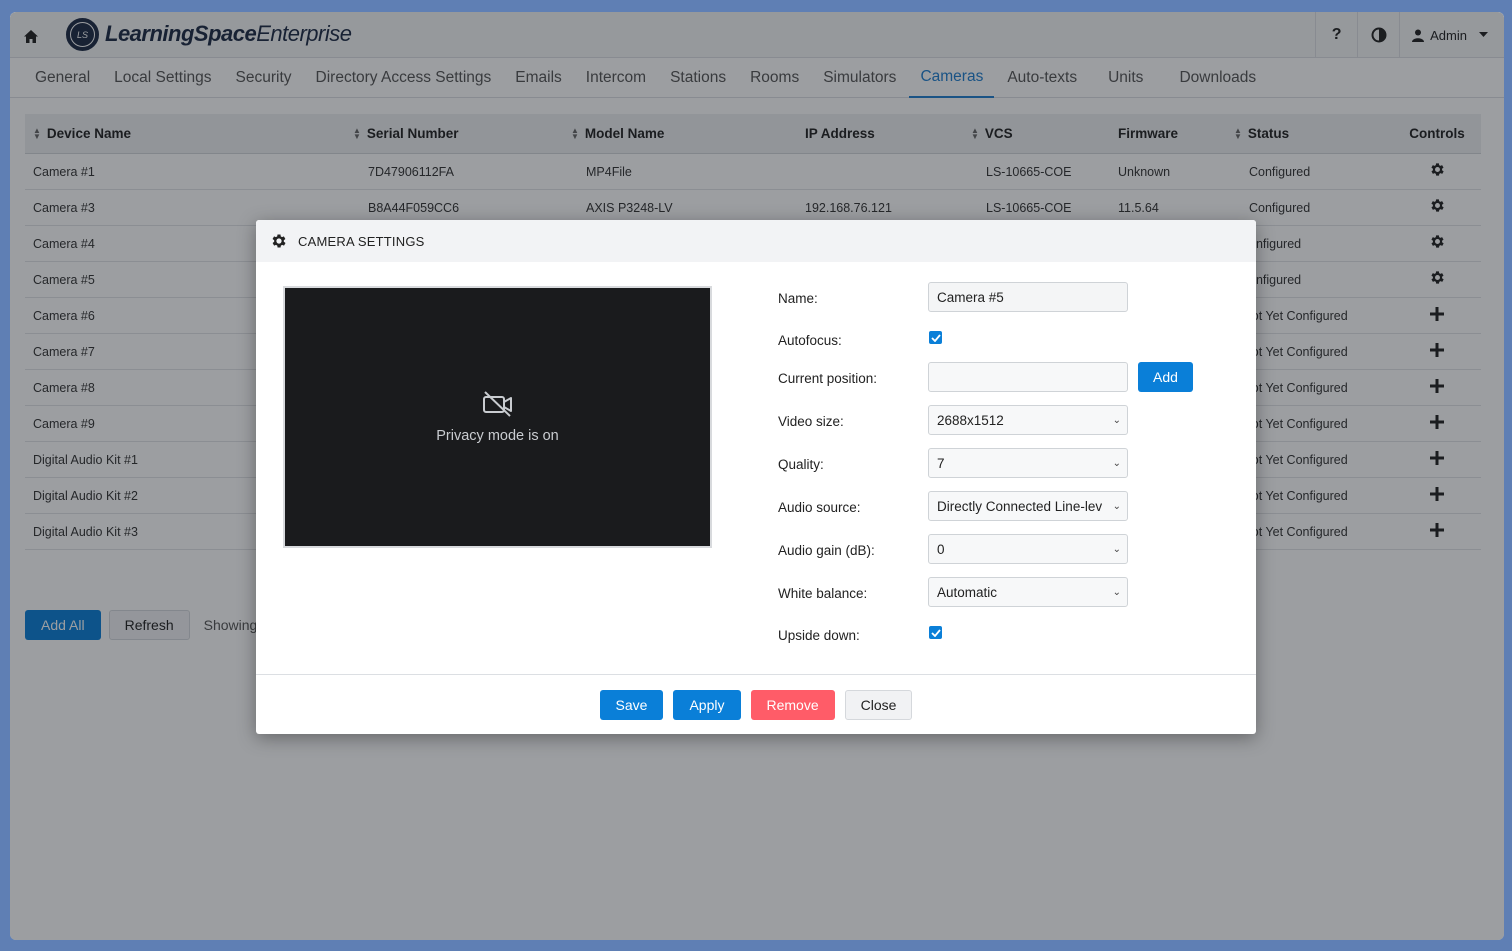 This screenshot has width=1512, height=951. I want to click on name-input: Camera #5, so click(1028, 297).